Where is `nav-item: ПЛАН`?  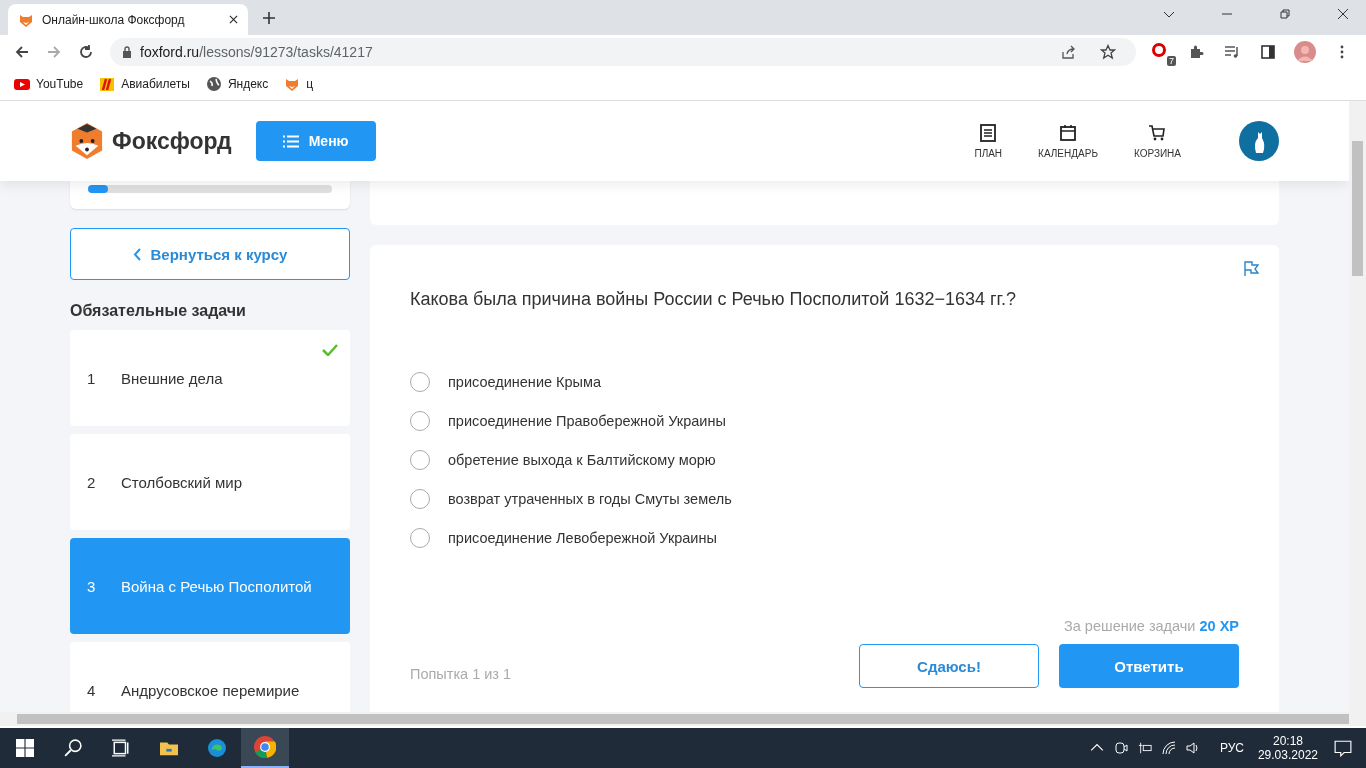 nav-item: ПЛАН is located at coordinates (988, 141).